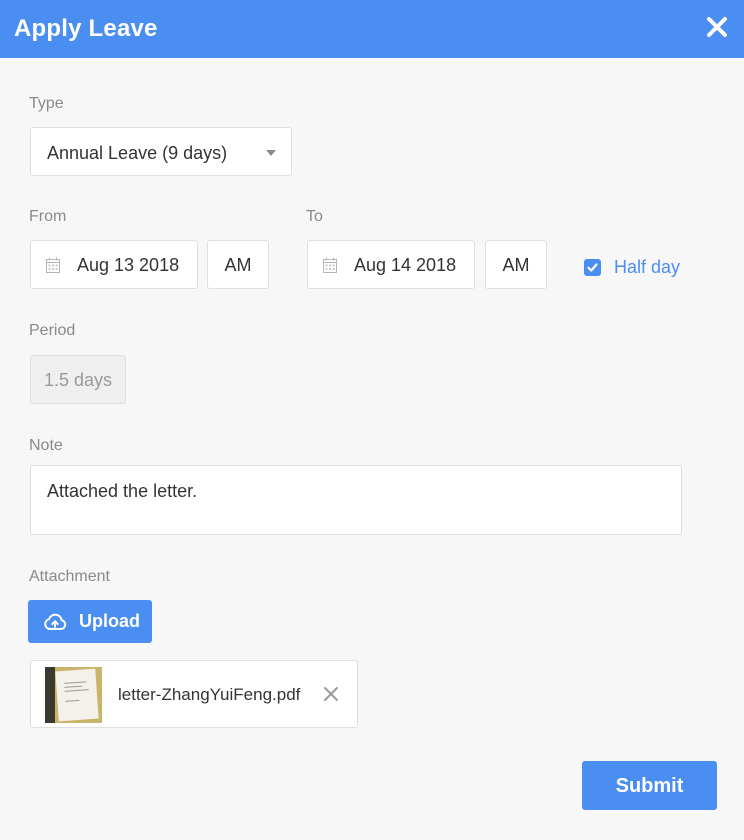 The height and width of the screenshot is (840, 744). I want to click on from-label: From, so click(48, 216).